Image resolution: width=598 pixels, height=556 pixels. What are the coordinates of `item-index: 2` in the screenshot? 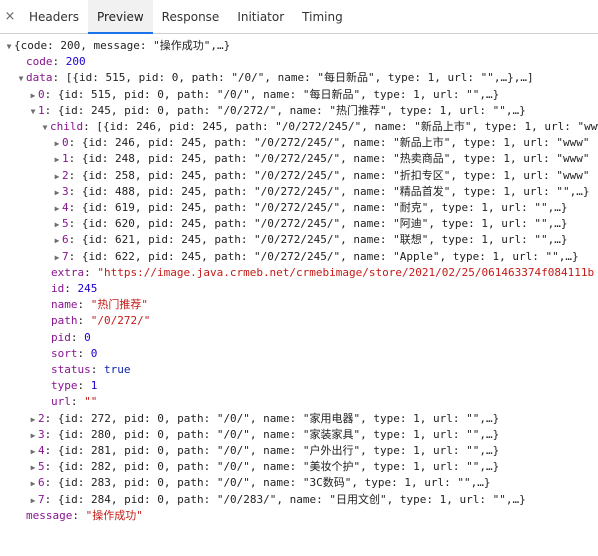 It's located at (65, 175).